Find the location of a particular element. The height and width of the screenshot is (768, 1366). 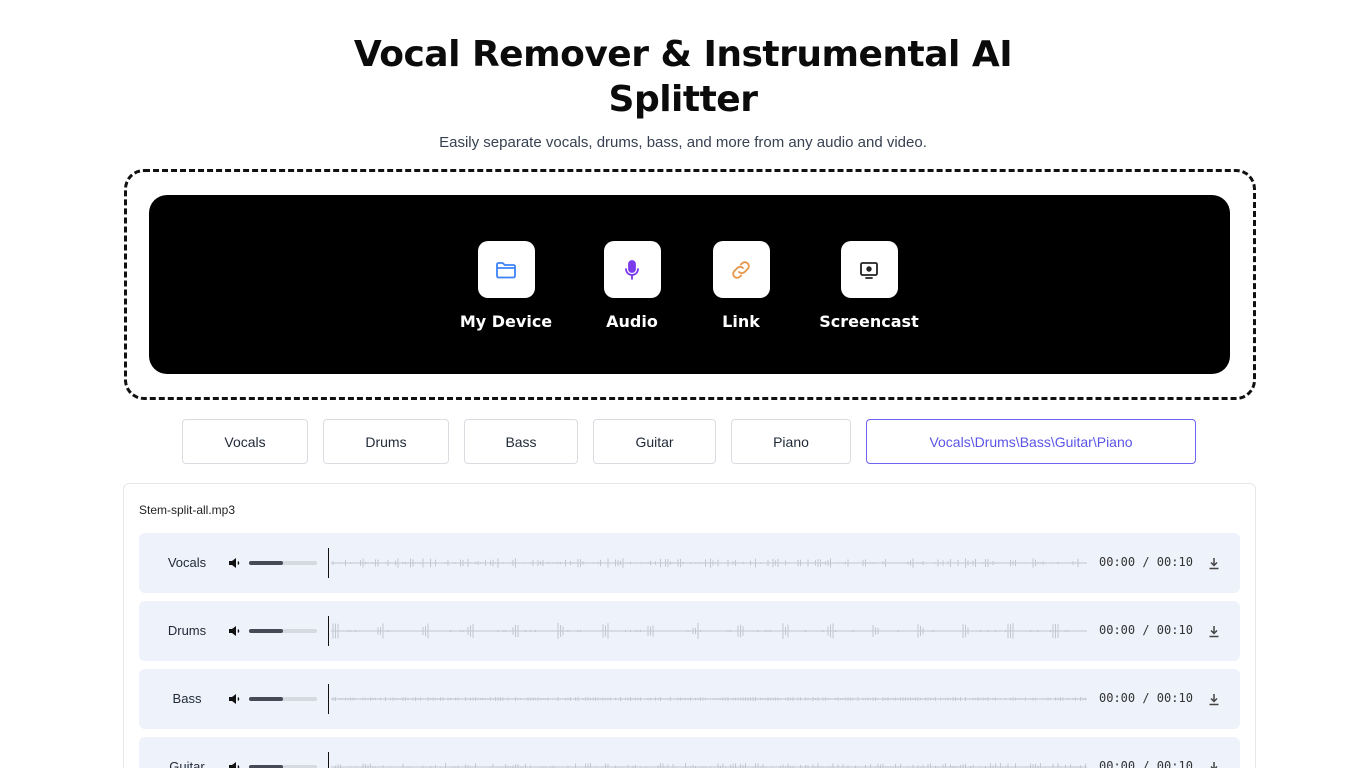

tab-vocals: Vocals is located at coordinates (245, 441).